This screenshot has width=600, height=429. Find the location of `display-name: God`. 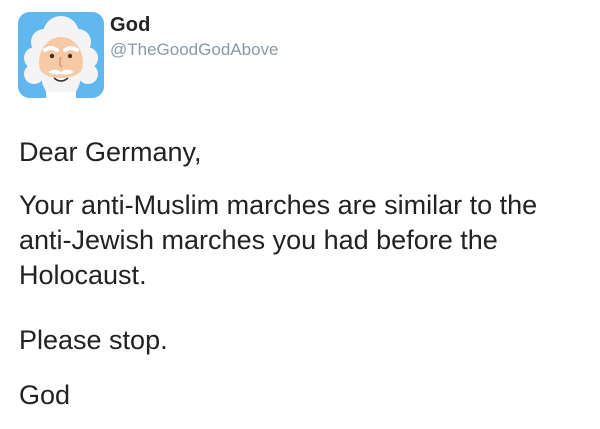

display-name: God is located at coordinates (194, 25).